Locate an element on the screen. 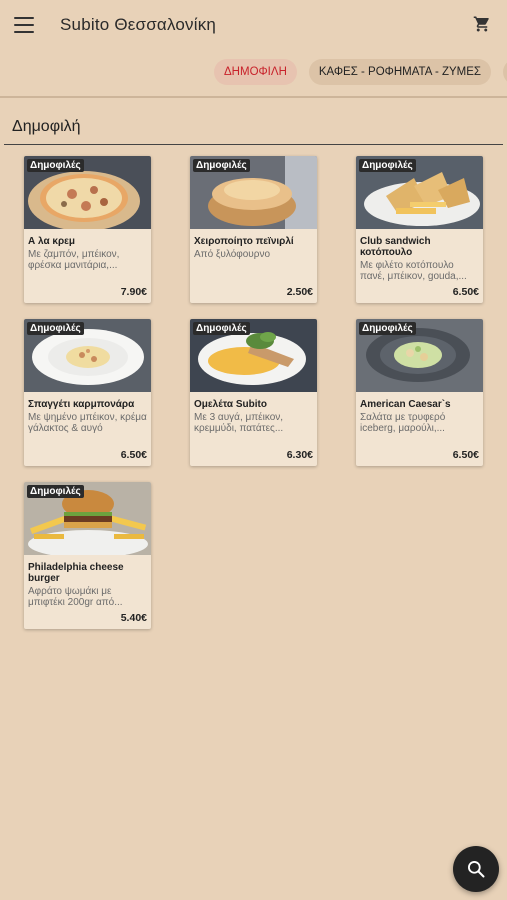  app-bar: Subito Θεσσαλονίκη is located at coordinates (253, 25).